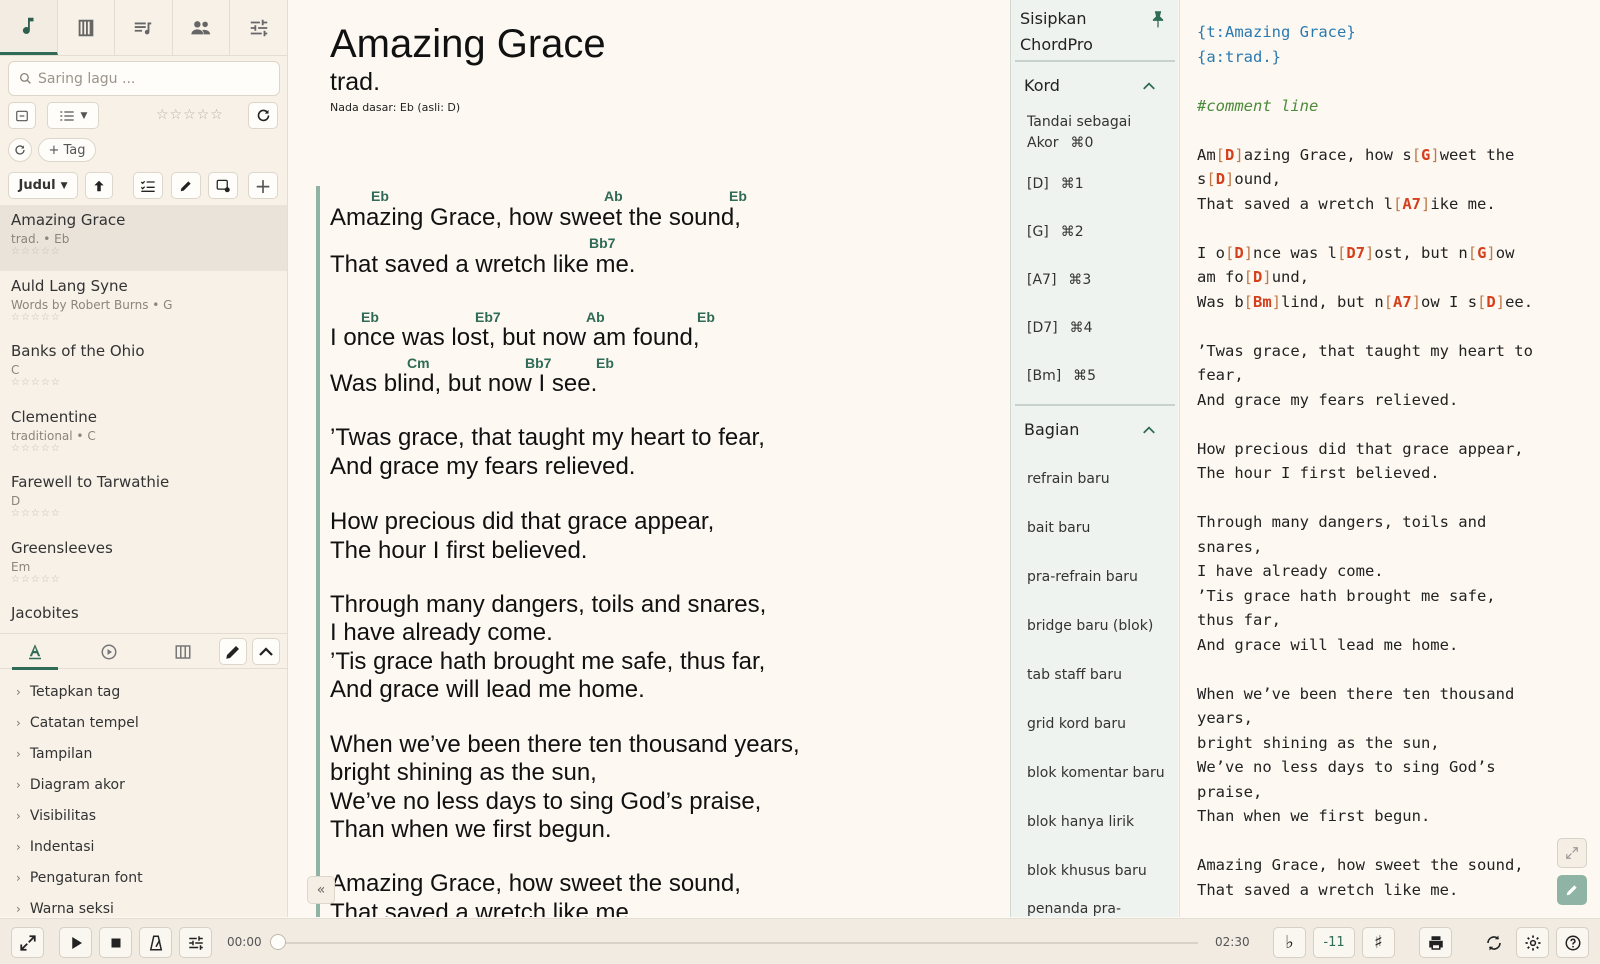 This screenshot has width=1600, height=964. What do you see at coordinates (1090, 626) in the screenshot?
I see `insert-section-item: bridge baru (blok)` at bounding box center [1090, 626].